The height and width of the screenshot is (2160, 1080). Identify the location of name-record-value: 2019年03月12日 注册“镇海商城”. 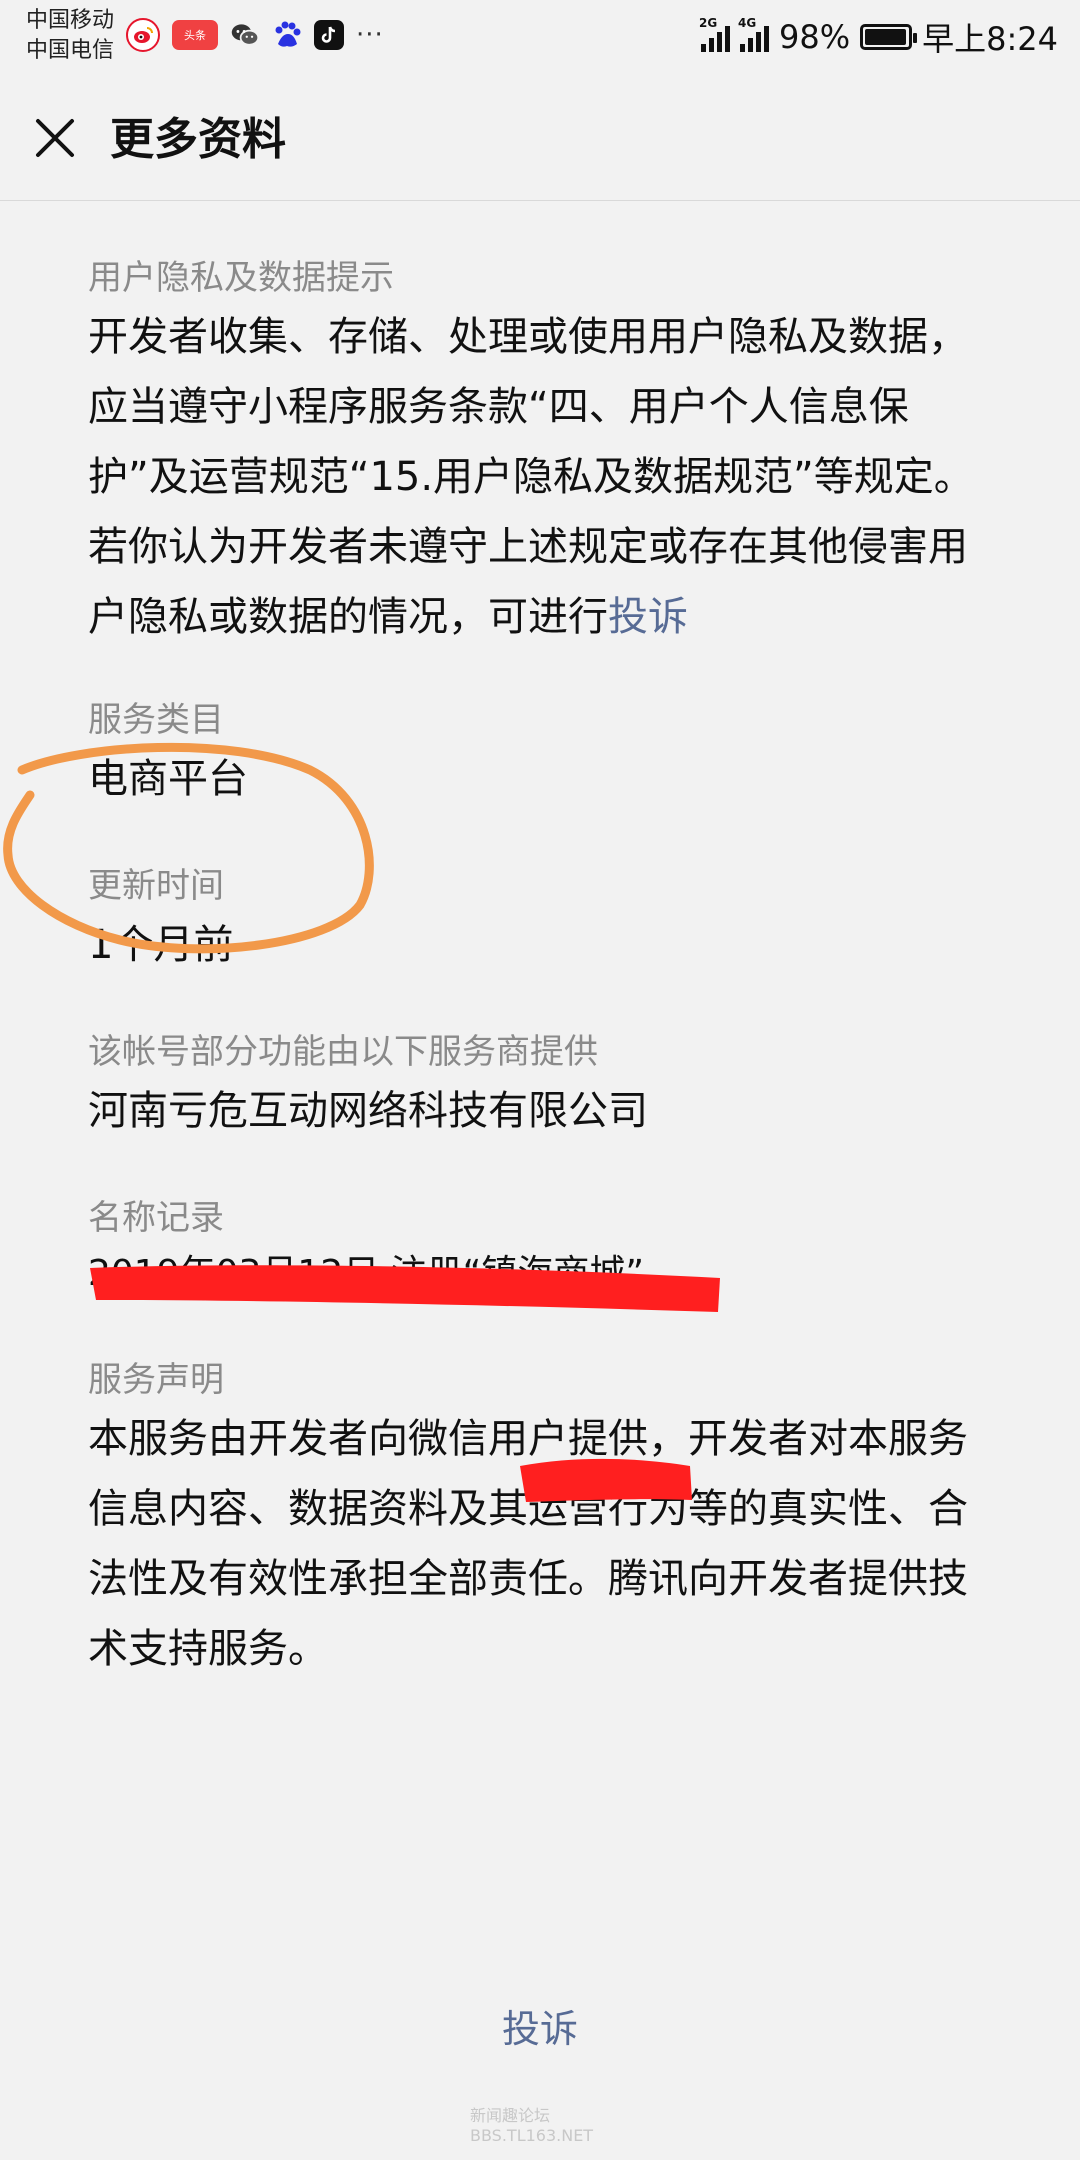
(366, 1273).